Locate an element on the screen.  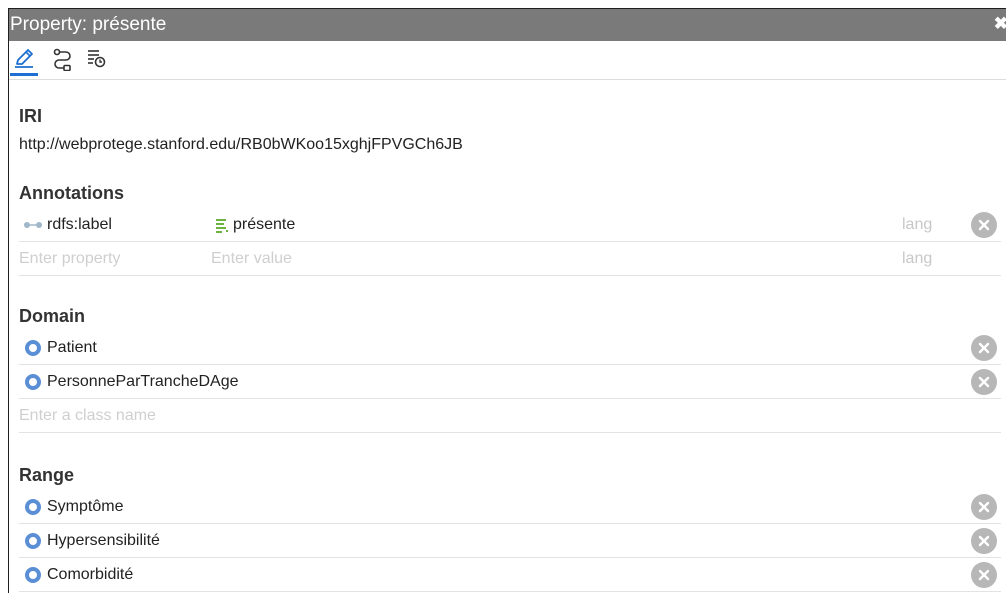
list-item: Symptôme is located at coordinates (510, 507).